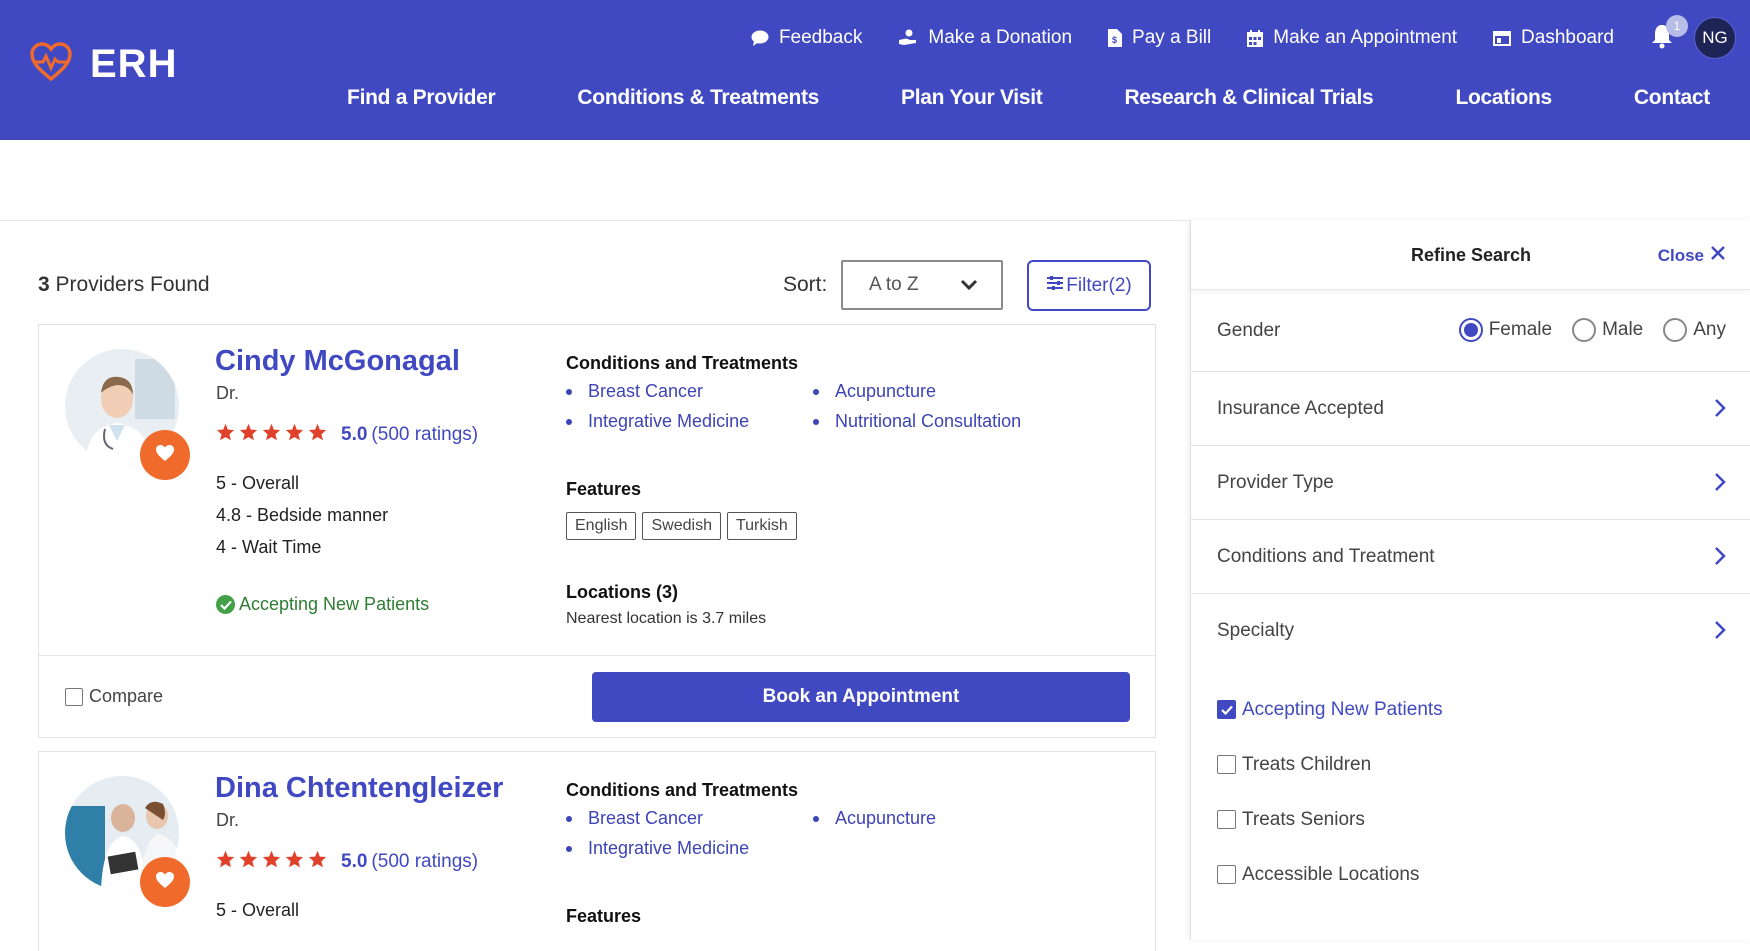 The height and width of the screenshot is (951, 1750). I want to click on star-rating, so click(273, 862).